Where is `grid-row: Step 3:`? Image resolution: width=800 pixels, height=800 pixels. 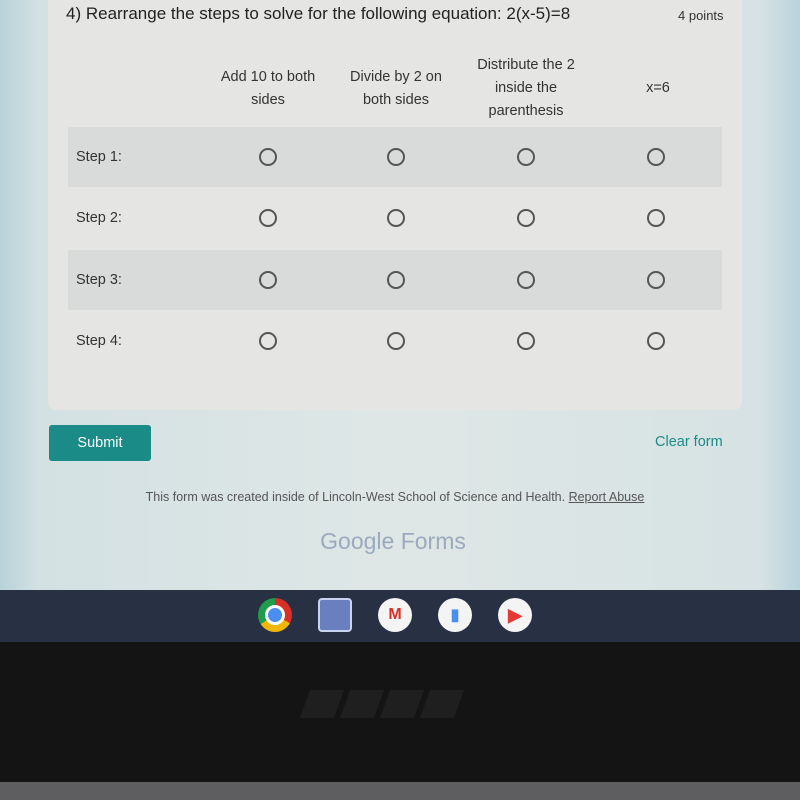
grid-row: Step 3: is located at coordinates (395, 280).